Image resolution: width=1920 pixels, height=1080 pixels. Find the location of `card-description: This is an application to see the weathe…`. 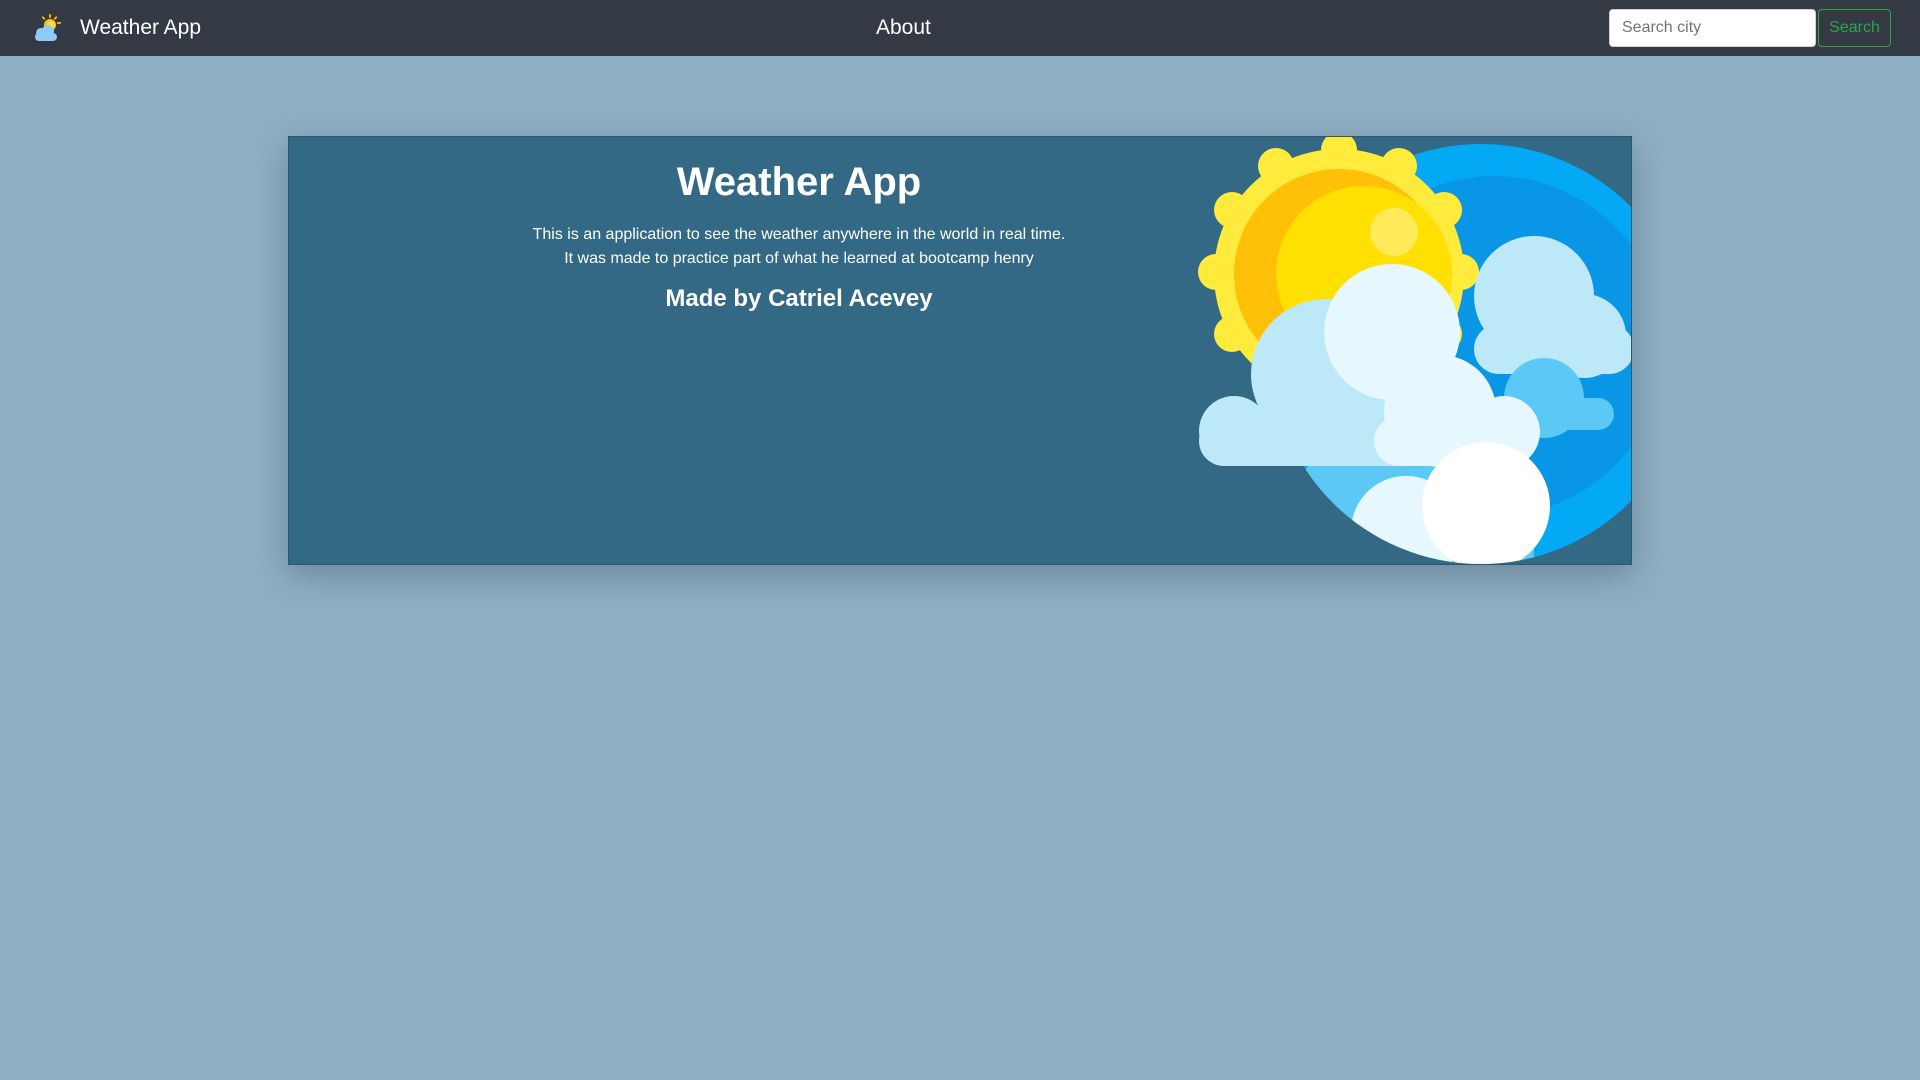

card-description: This is an application to see the weathe… is located at coordinates (799, 247).